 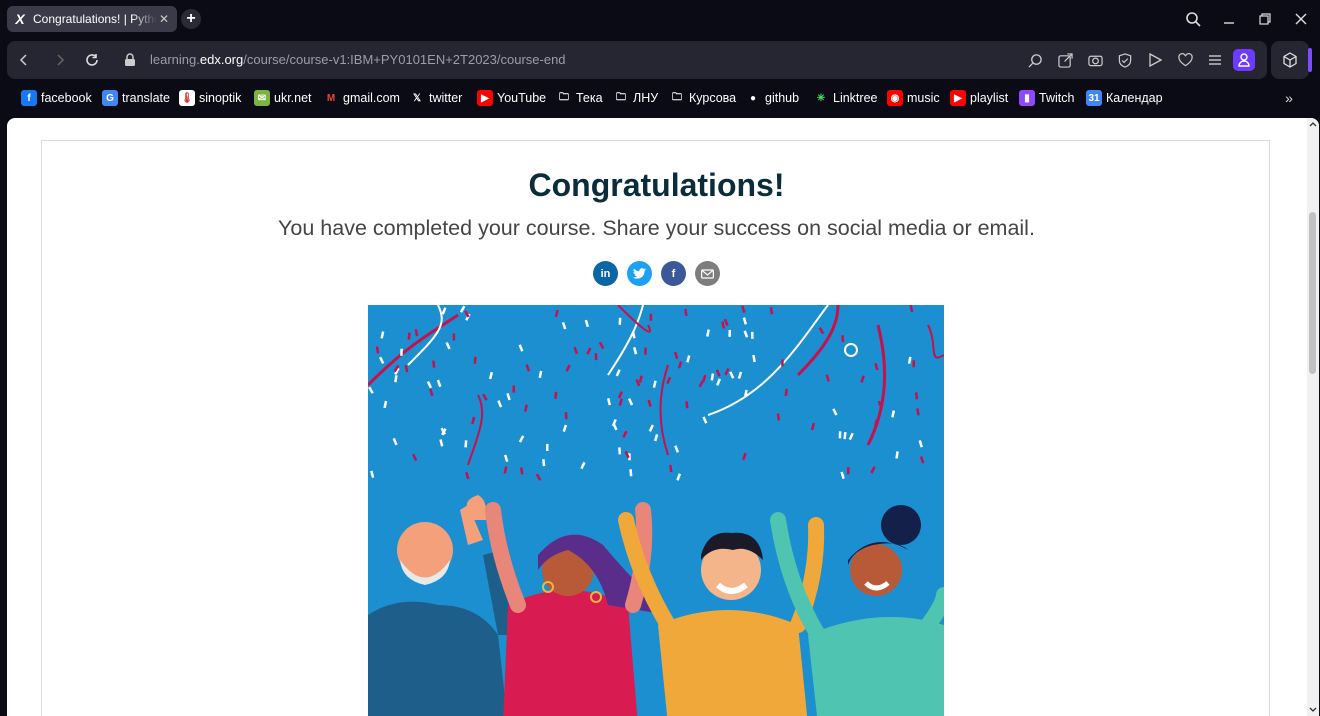 I want to click on bookmark-5: 𝕏twitter, so click(x=435, y=98).